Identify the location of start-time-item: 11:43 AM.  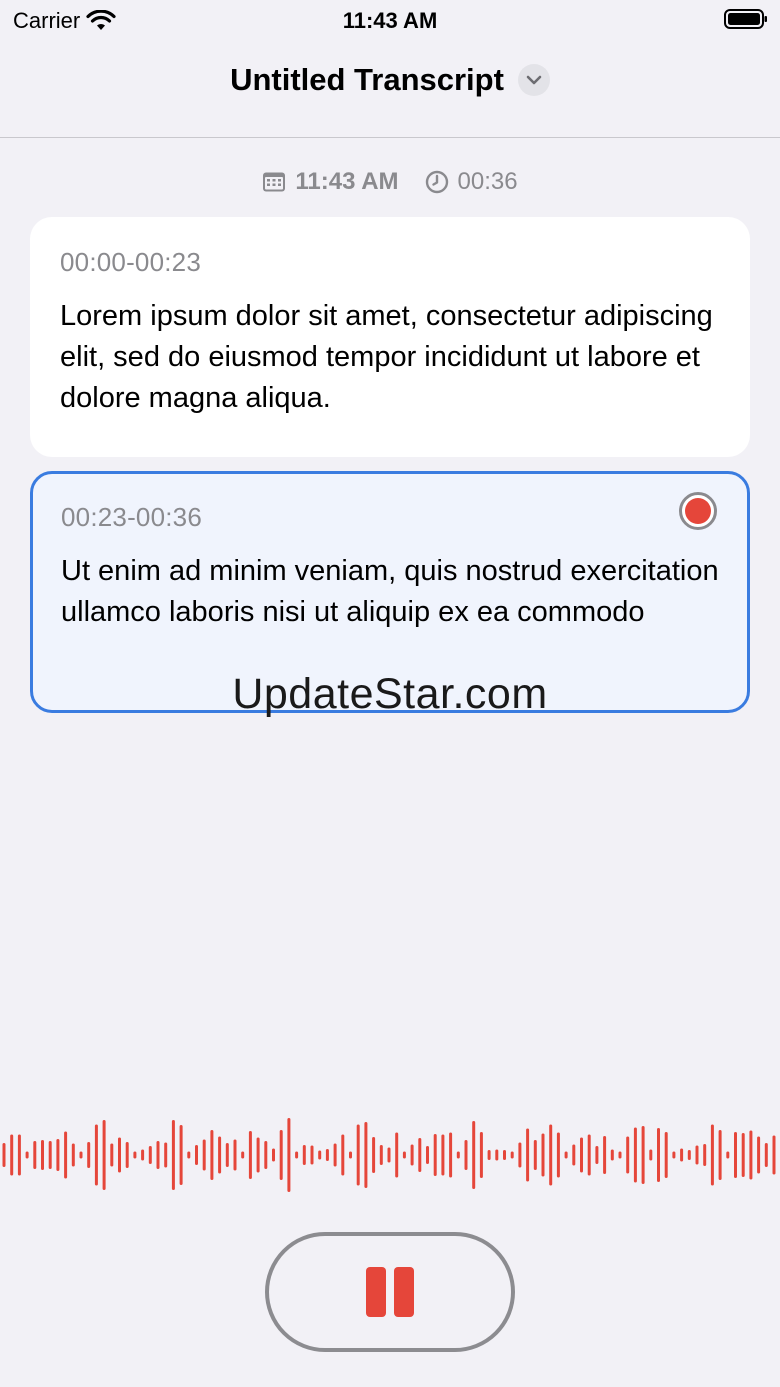
(330, 182).